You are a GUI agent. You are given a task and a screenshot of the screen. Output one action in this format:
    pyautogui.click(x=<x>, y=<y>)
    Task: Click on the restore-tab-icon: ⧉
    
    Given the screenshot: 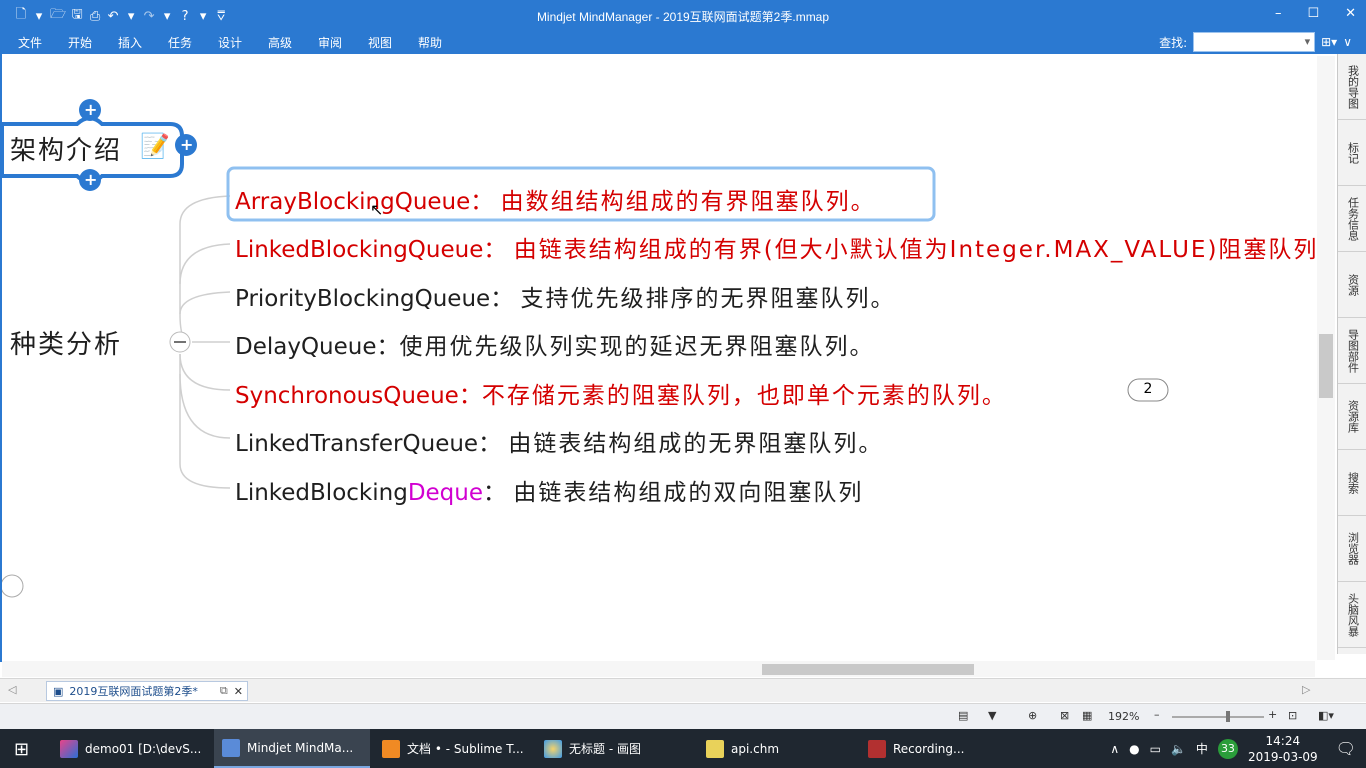 What is the action you would take?
    pyautogui.click(x=224, y=691)
    